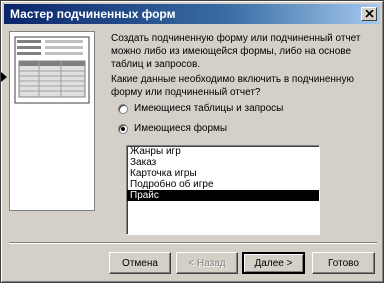  What do you see at coordinates (223, 195) in the screenshot?
I see `list-item-selected: Прайс` at bounding box center [223, 195].